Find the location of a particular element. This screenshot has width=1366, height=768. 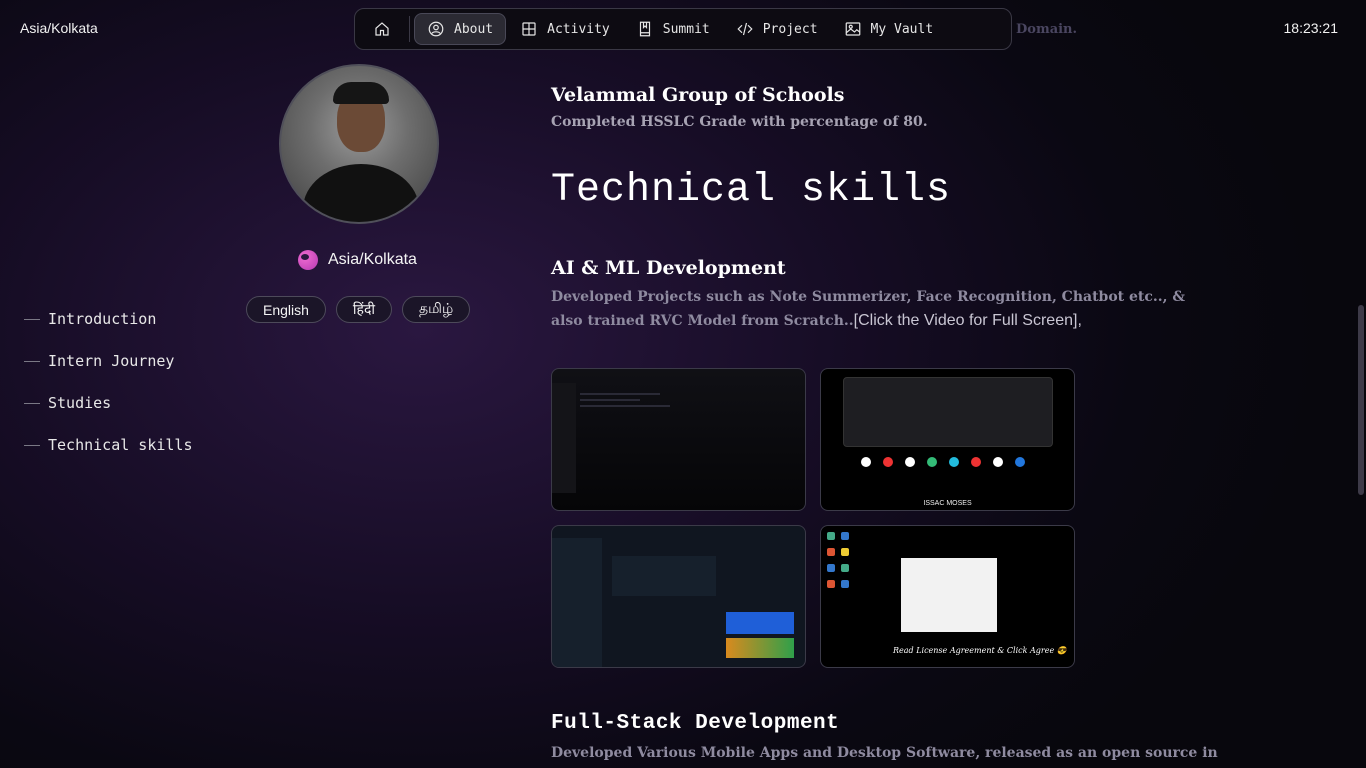

toc-item-technical-skills: Technical skills is located at coordinates (108, 445).